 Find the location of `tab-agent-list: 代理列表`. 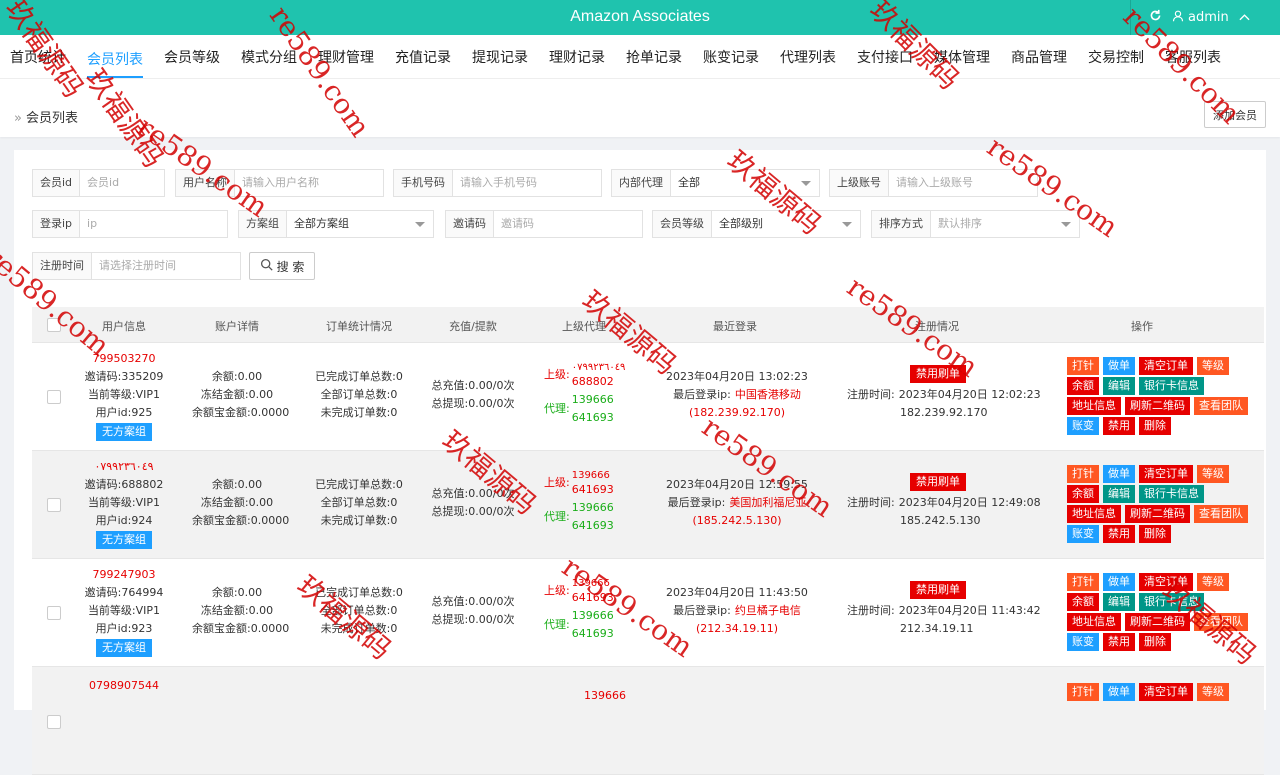

tab-agent-list: 代理列表 is located at coordinates (808, 57).